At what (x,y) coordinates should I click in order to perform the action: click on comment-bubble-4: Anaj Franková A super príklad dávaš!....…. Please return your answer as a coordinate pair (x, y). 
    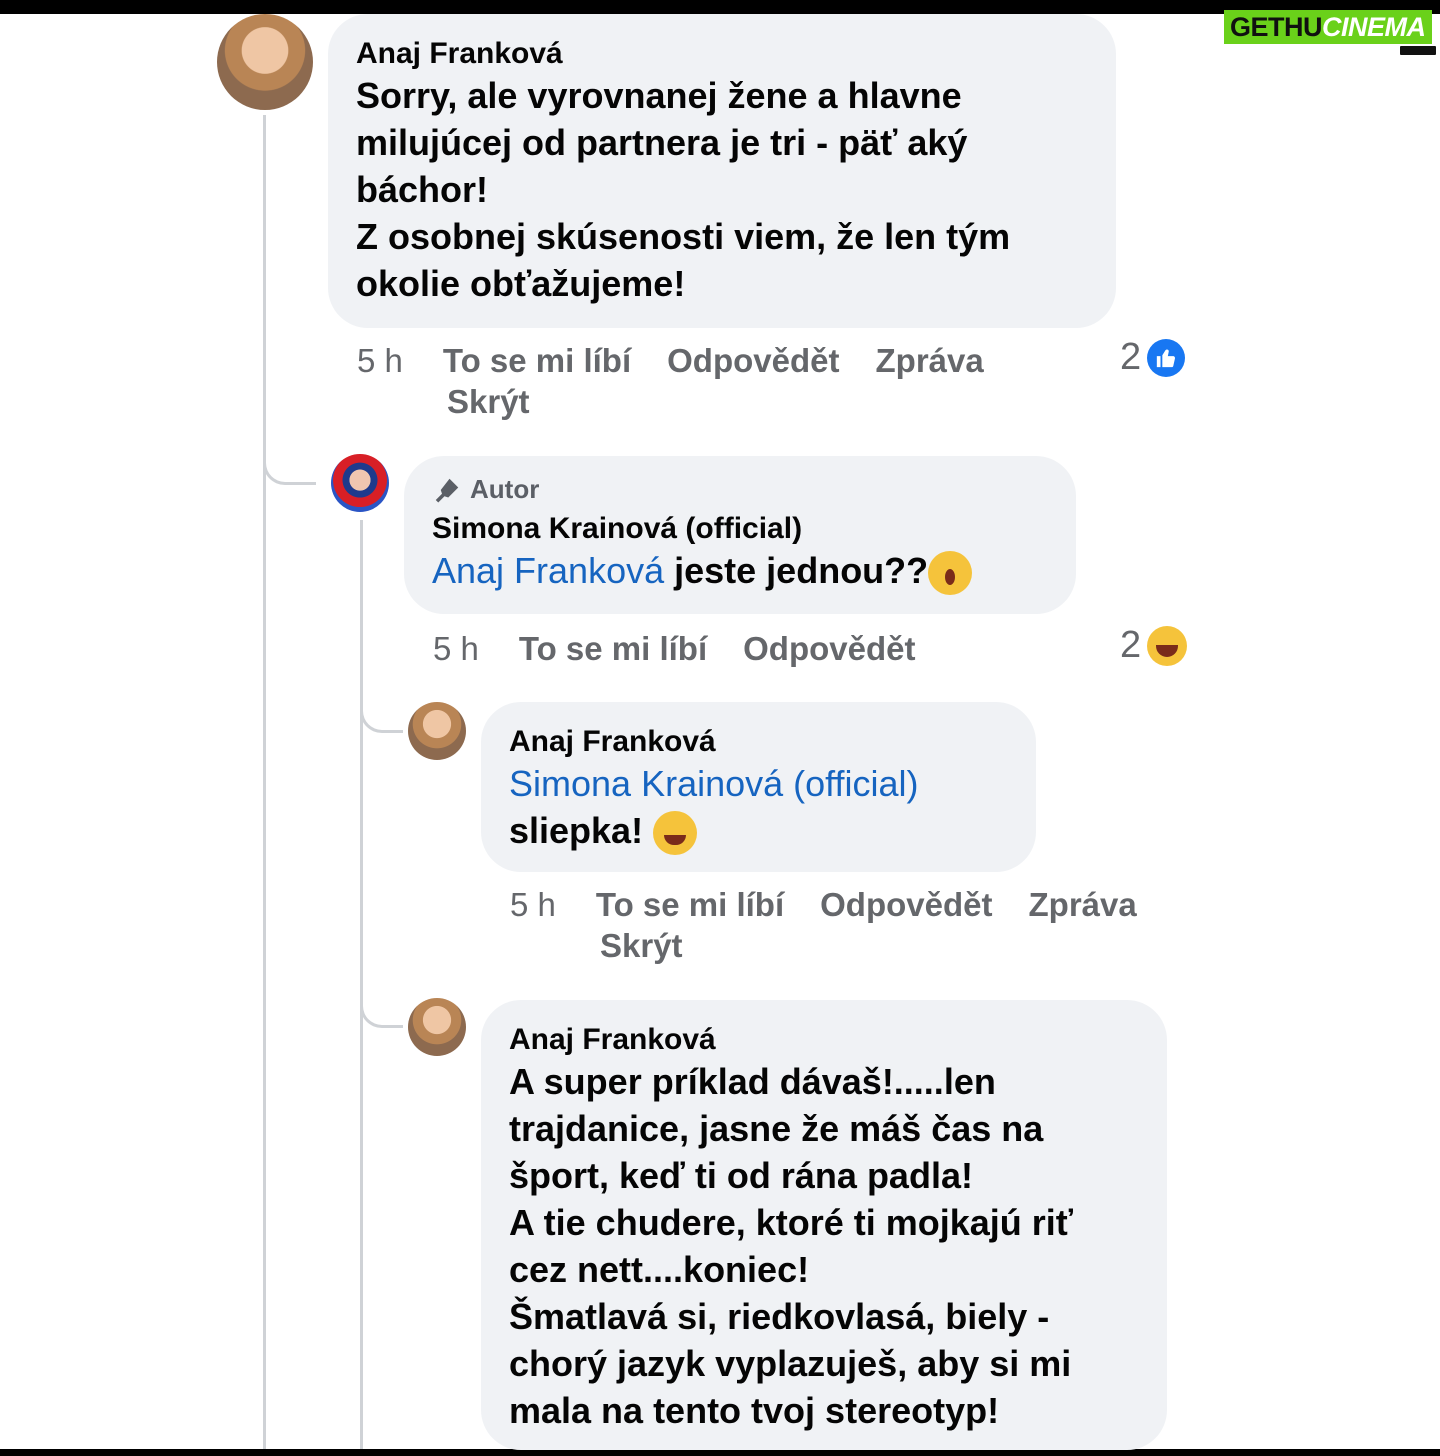
    Looking at the image, I should click on (824, 1225).